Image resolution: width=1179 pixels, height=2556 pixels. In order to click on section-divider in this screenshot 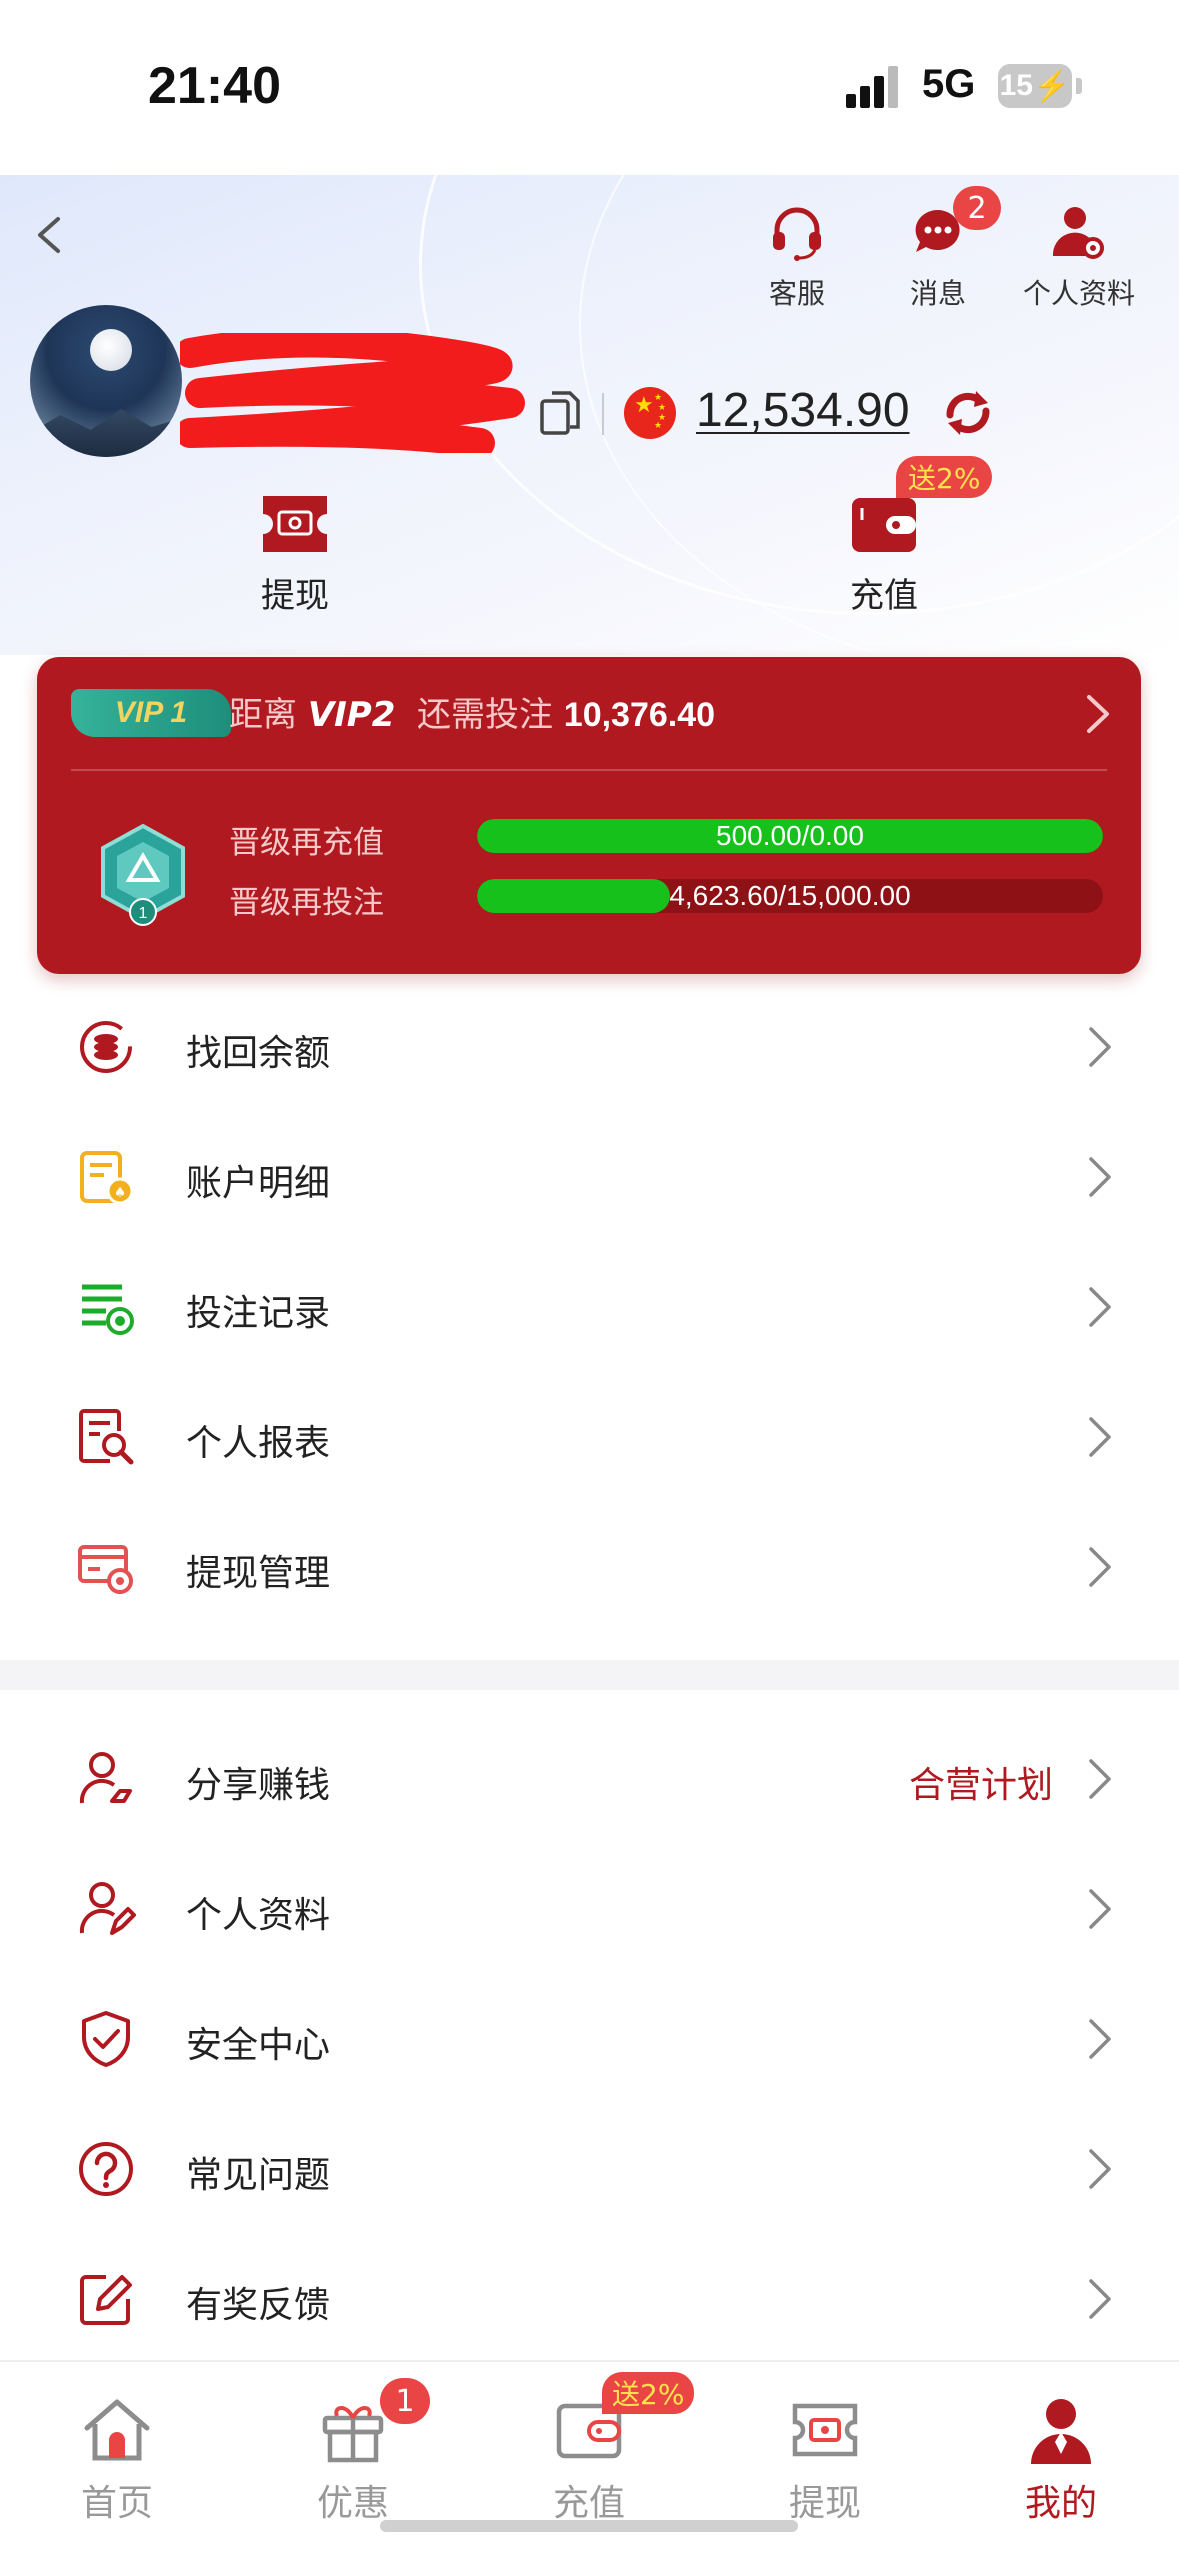, I will do `click(589, 1675)`.